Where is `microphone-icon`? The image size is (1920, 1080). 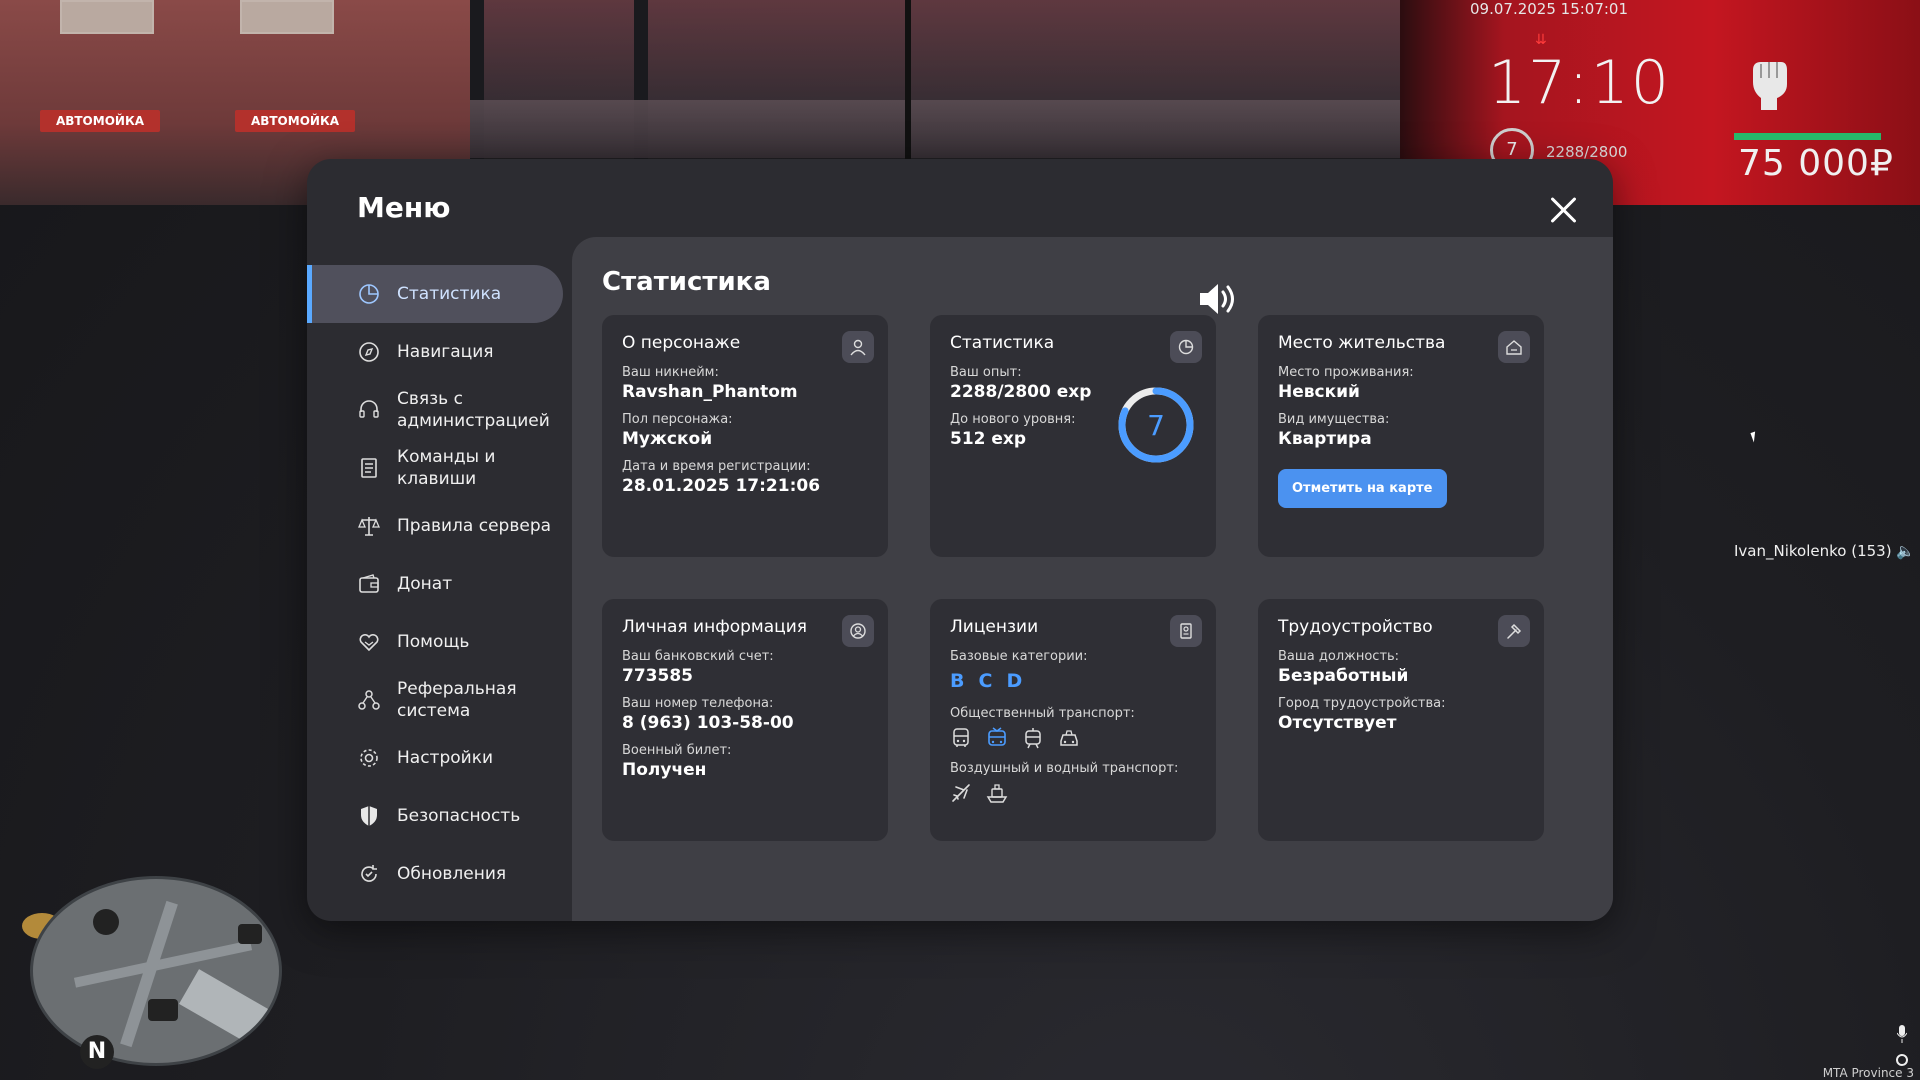 microphone-icon is located at coordinates (1902, 1034).